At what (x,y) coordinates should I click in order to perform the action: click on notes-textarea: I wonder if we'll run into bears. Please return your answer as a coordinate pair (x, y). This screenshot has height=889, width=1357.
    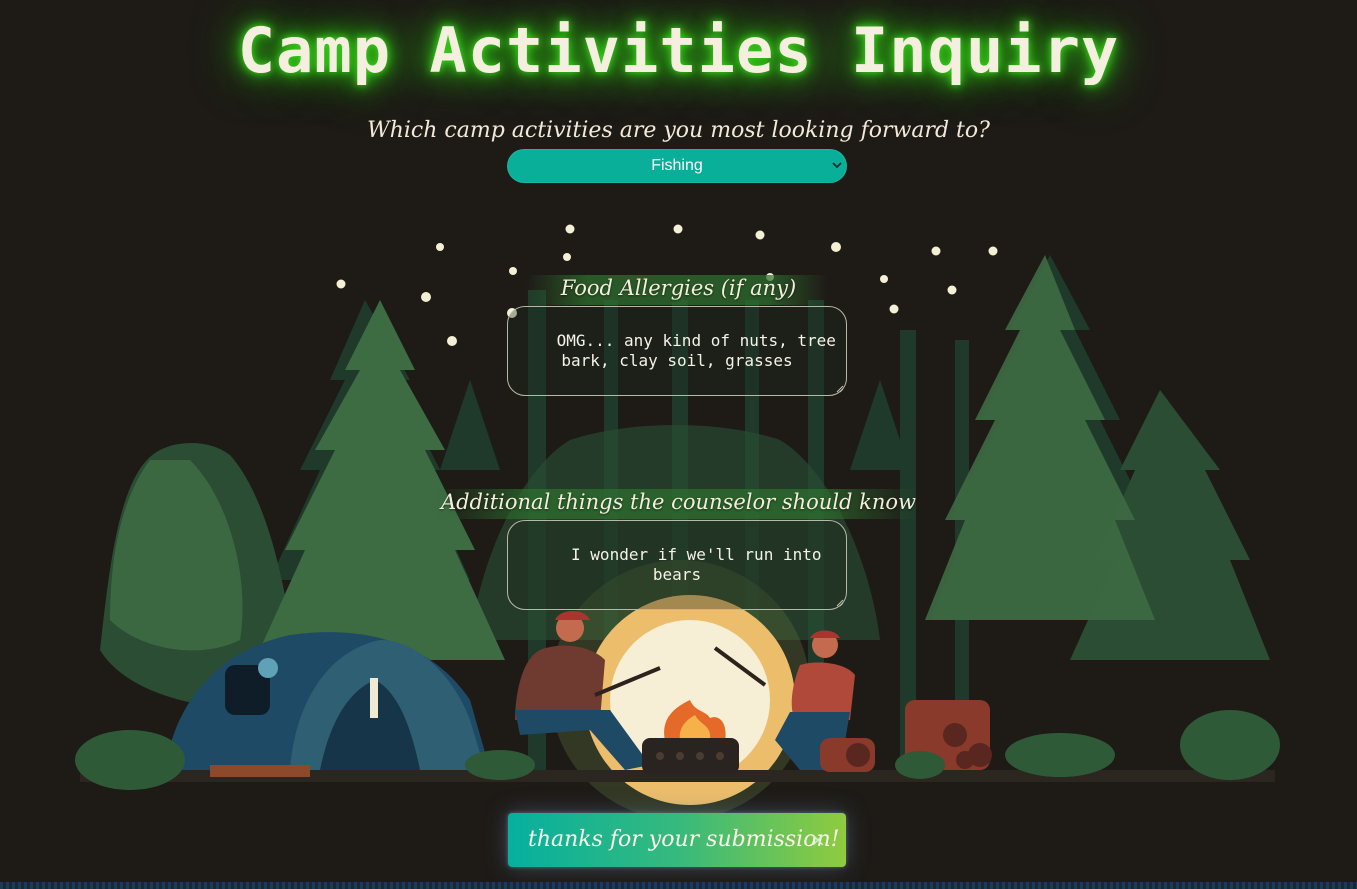
    Looking at the image, I should click on (677, 565).